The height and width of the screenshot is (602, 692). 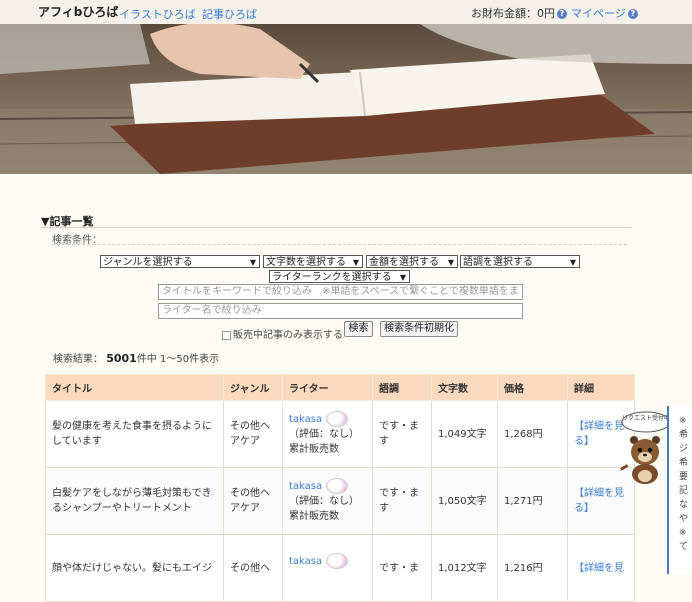 I want to click on table-header-row: タイトル ジャンル ライター 語調 文字数 価格 詳細, so click(x=340, y=387).